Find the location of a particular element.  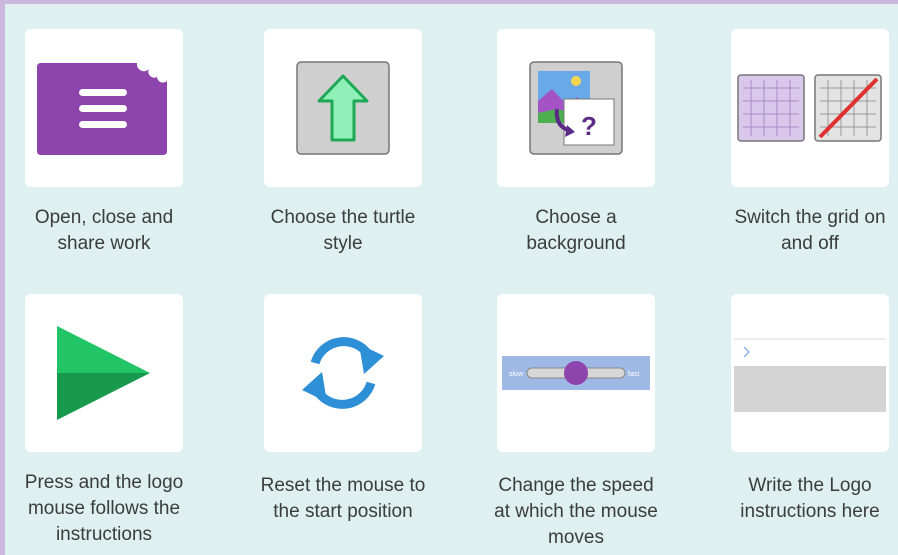

play-card is located at coordinates (104, 373).